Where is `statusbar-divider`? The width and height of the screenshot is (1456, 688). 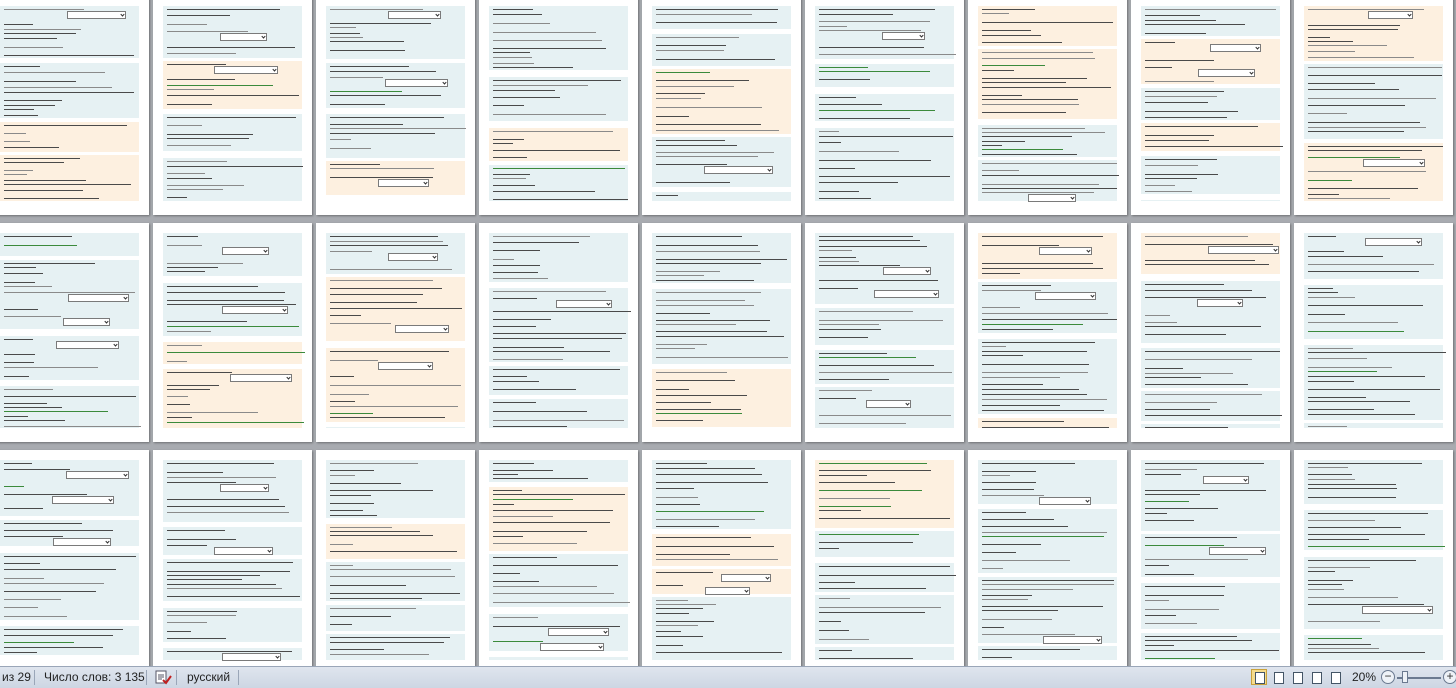 statusbar-divider is located at coordinates (238, 677).